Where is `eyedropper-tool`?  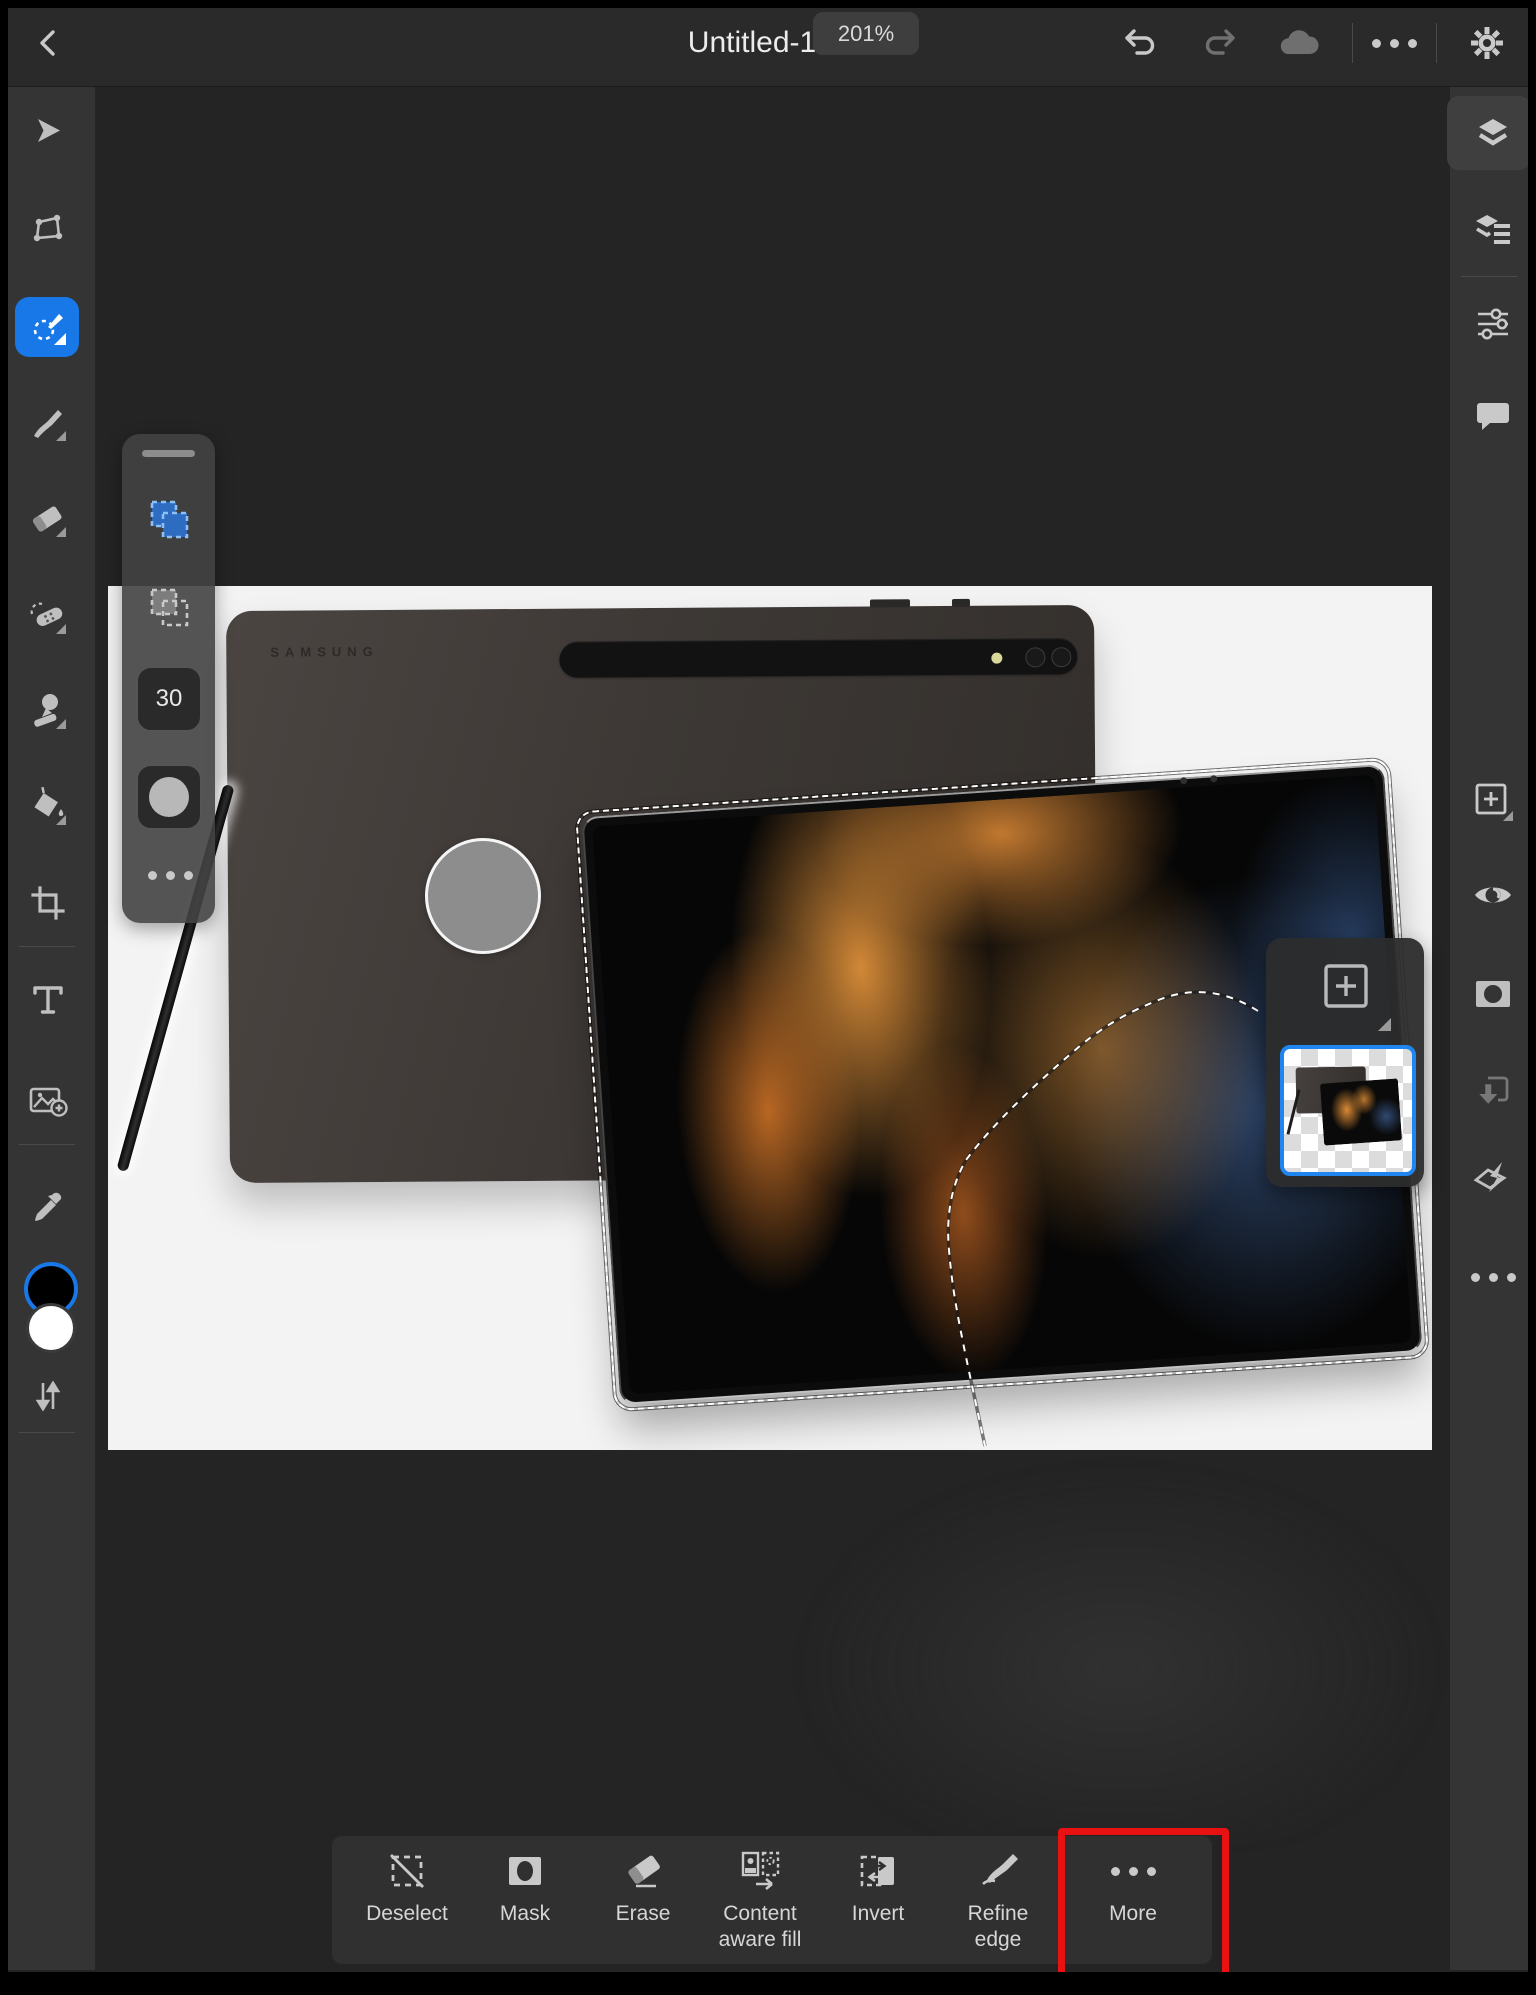 eyedropper-tool is located at coordinates (47, 1208).